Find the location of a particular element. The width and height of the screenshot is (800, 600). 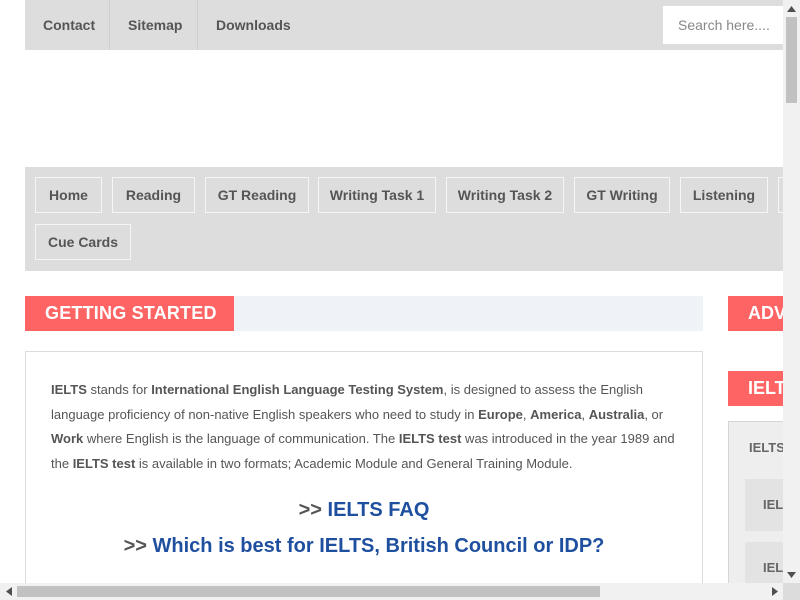

sidebar-box-label: IELTS is located at coordinates (766, 447).